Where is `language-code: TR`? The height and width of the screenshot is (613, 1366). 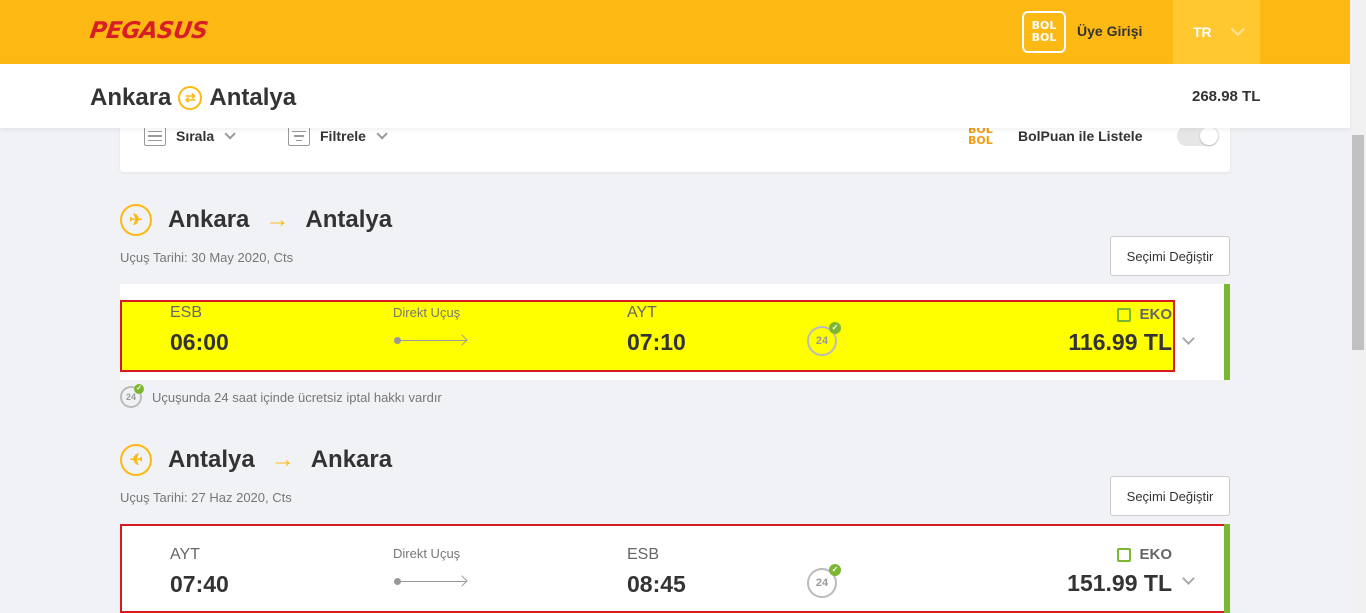 language-code: TR is located at coordinates (1202, 32).